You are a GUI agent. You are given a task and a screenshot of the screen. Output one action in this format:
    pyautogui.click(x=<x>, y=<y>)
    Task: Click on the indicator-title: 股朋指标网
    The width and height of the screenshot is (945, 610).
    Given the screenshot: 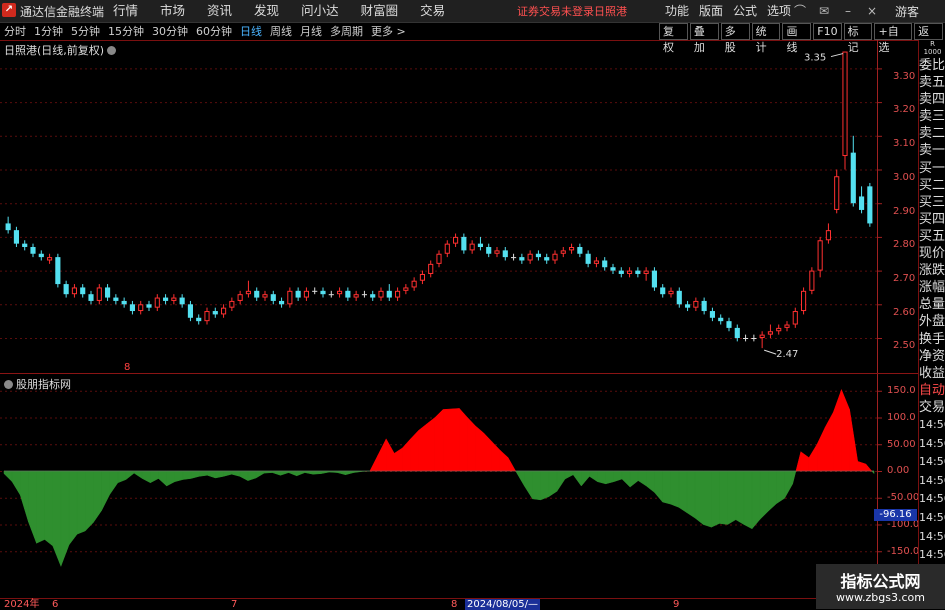 What is the action you would take?
    pyautogui.click(x=37, y=384)
    